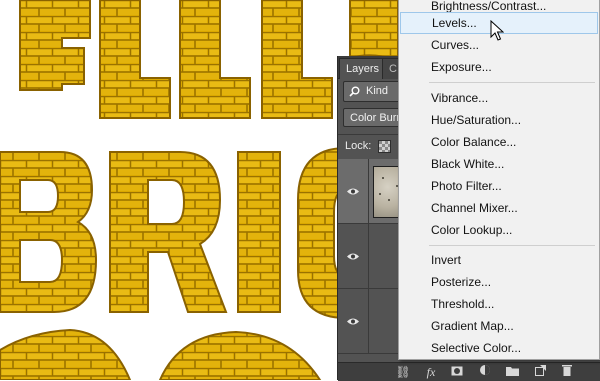 Image resolution: width=600 pixels, height=381 pixels. What do you see at coordinates (373, 117) in the screenshot?
I see `blend-mode-dropdown: Color Burn` at bounding box center [373, 117].